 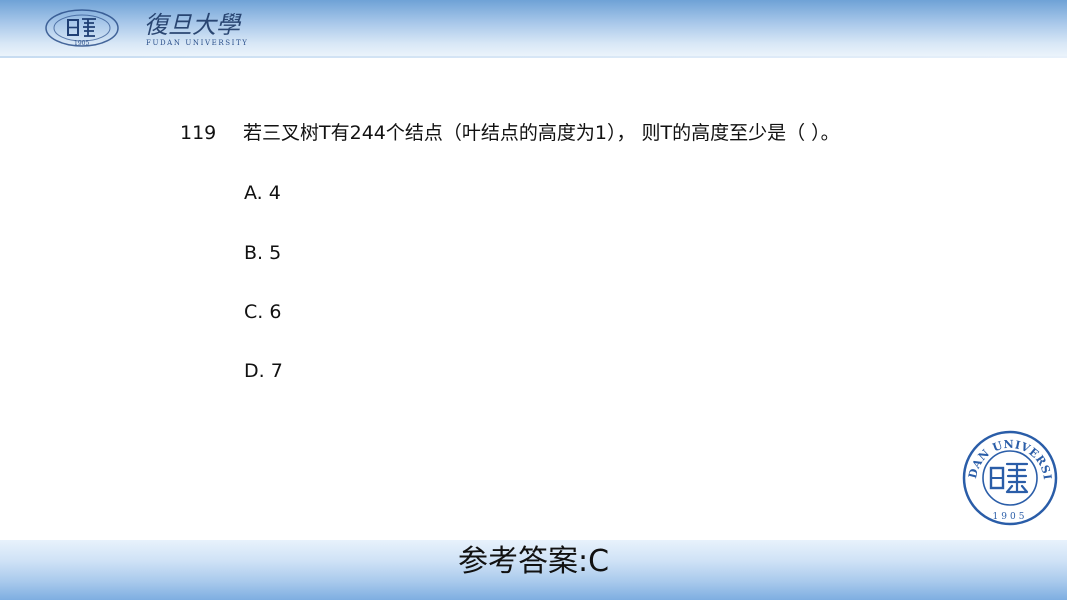 I want to click on fudan-seal-icon: FUDAN UNIVERSITY 1905, so click(x=1010, y=478).